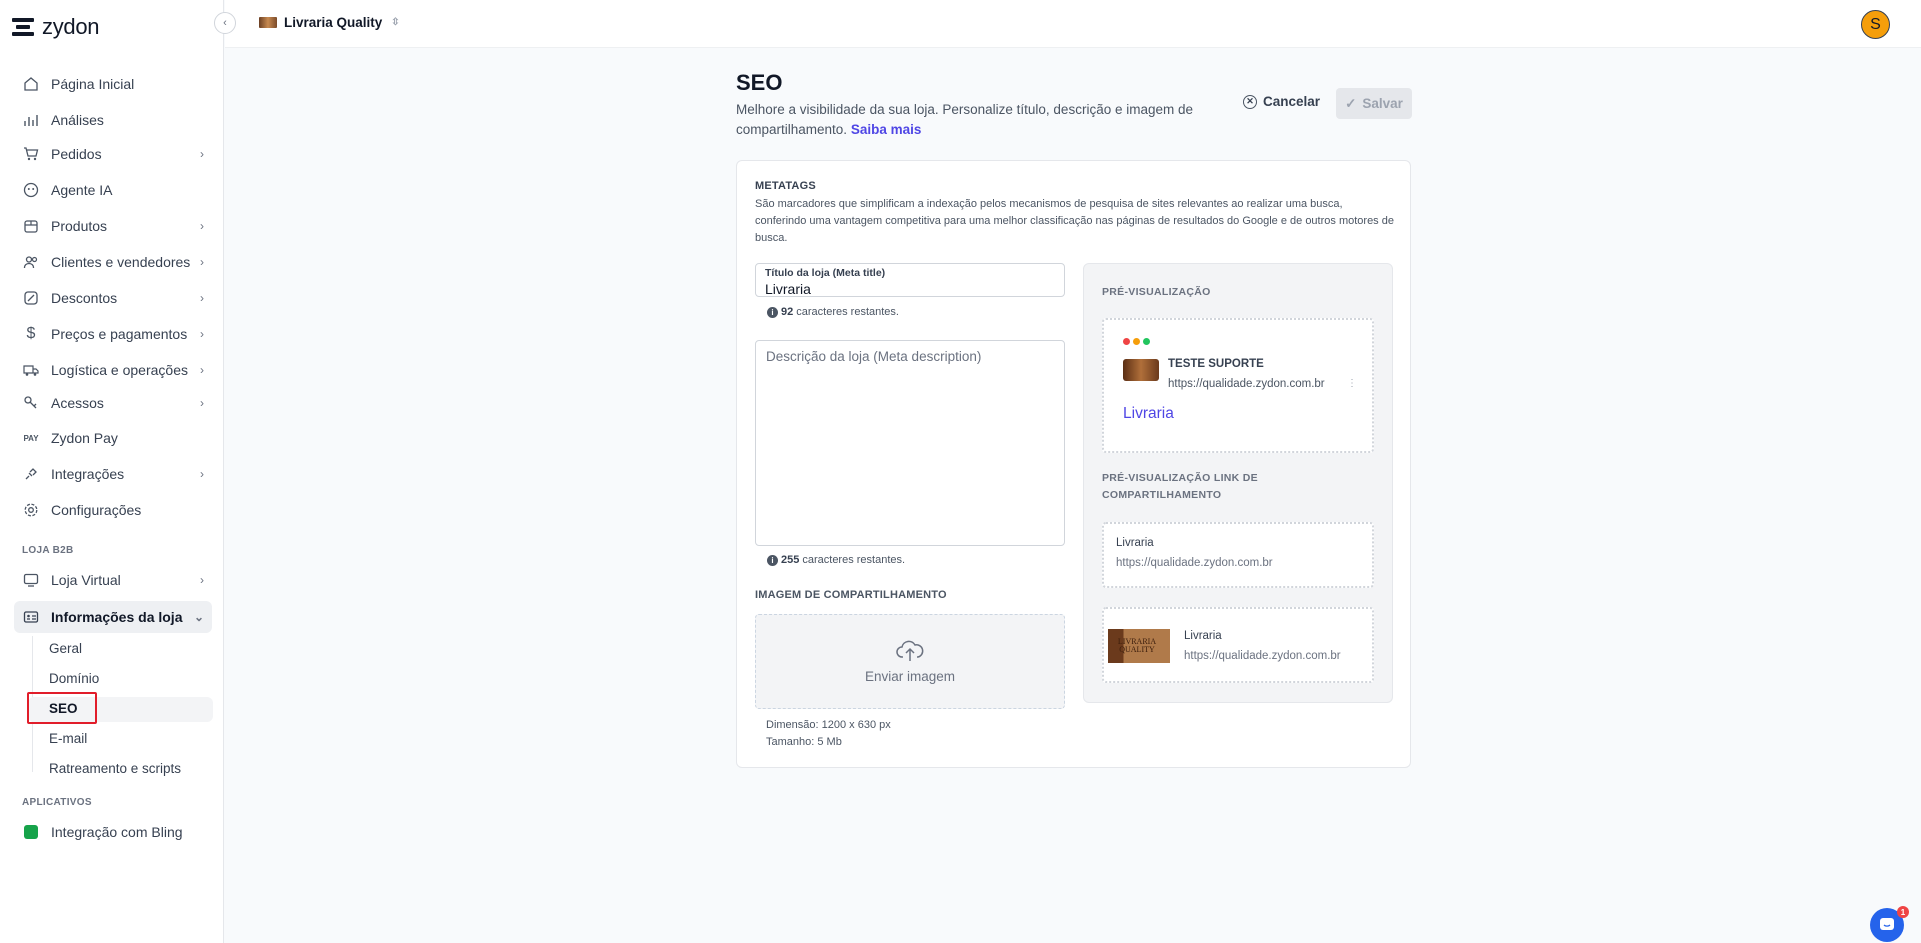 The width and height of the screenshot is (1921, 943). I want to click on sidebar-item-label: Integração com Bling, so click(117, 832).